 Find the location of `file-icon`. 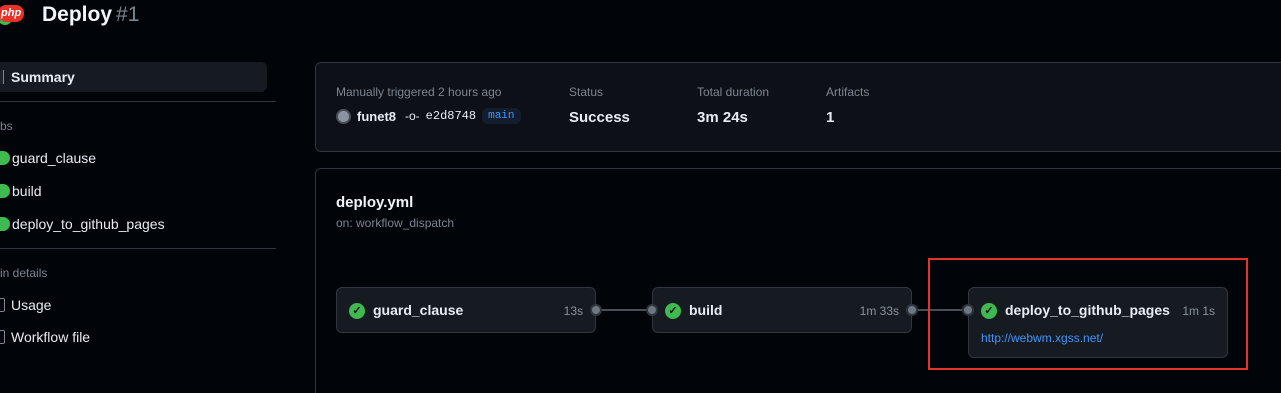

file-icon is located at coordinates (2, 337).